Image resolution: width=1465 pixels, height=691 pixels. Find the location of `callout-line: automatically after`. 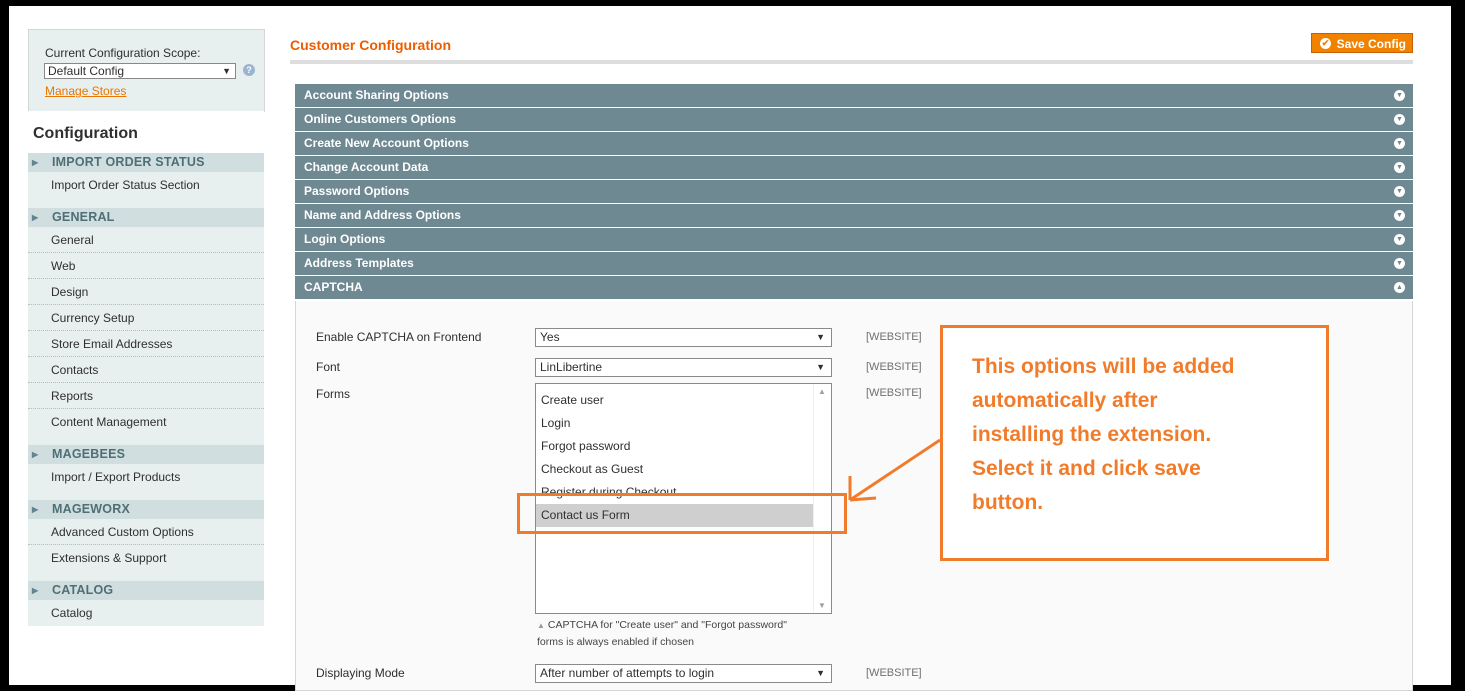

callout-line: automatically after is located at coordinates (1065, 400).